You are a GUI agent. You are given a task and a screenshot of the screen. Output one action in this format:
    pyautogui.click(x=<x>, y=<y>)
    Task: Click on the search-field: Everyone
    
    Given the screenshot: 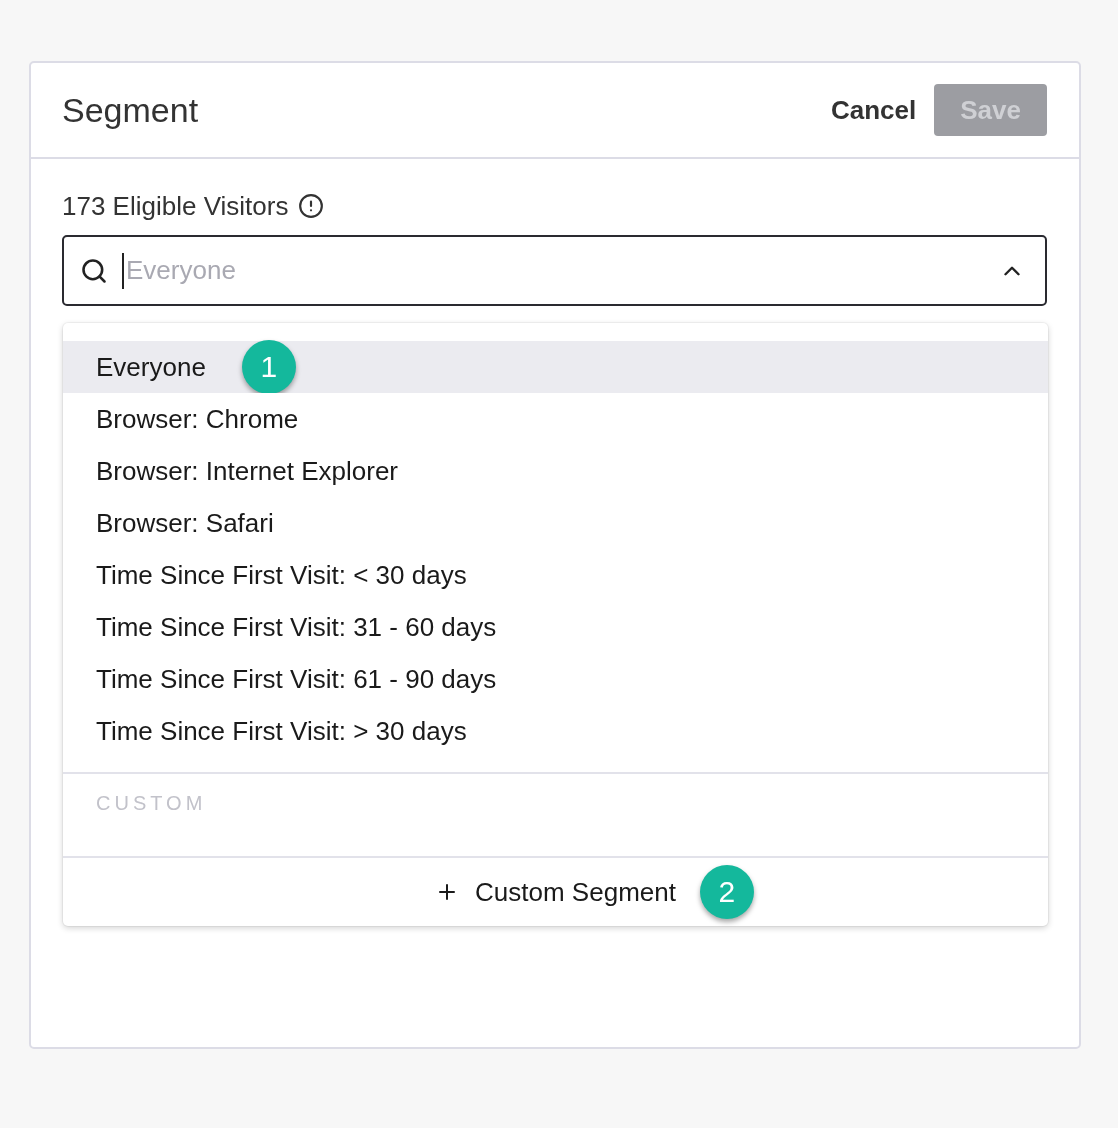 What is the action you would take?
    pyautogui.click(x=554, y=270)
    